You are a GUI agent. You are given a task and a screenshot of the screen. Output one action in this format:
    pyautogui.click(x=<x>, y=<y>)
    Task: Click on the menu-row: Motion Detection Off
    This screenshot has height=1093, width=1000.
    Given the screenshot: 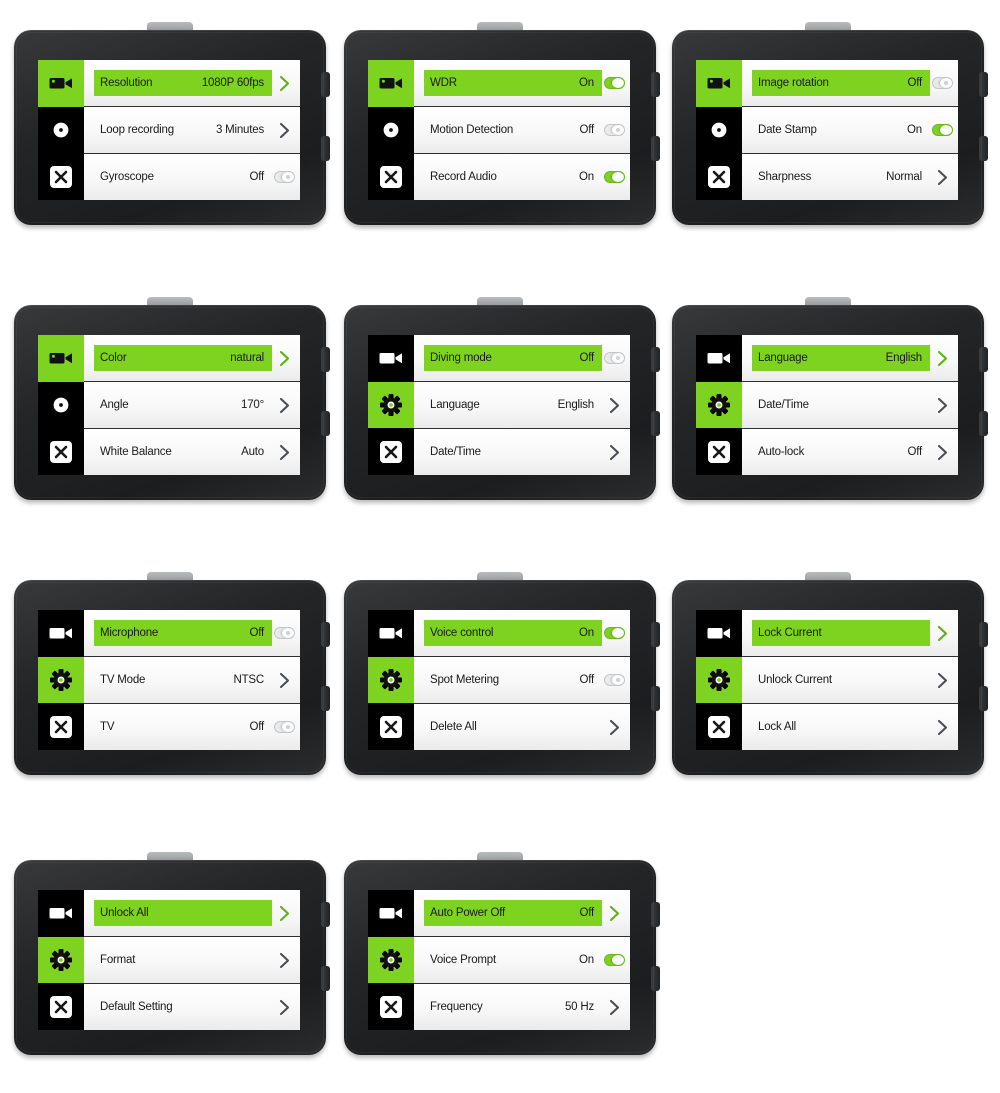 What is the action you would take?
    pyautogui.click(x=522, y=130)
    